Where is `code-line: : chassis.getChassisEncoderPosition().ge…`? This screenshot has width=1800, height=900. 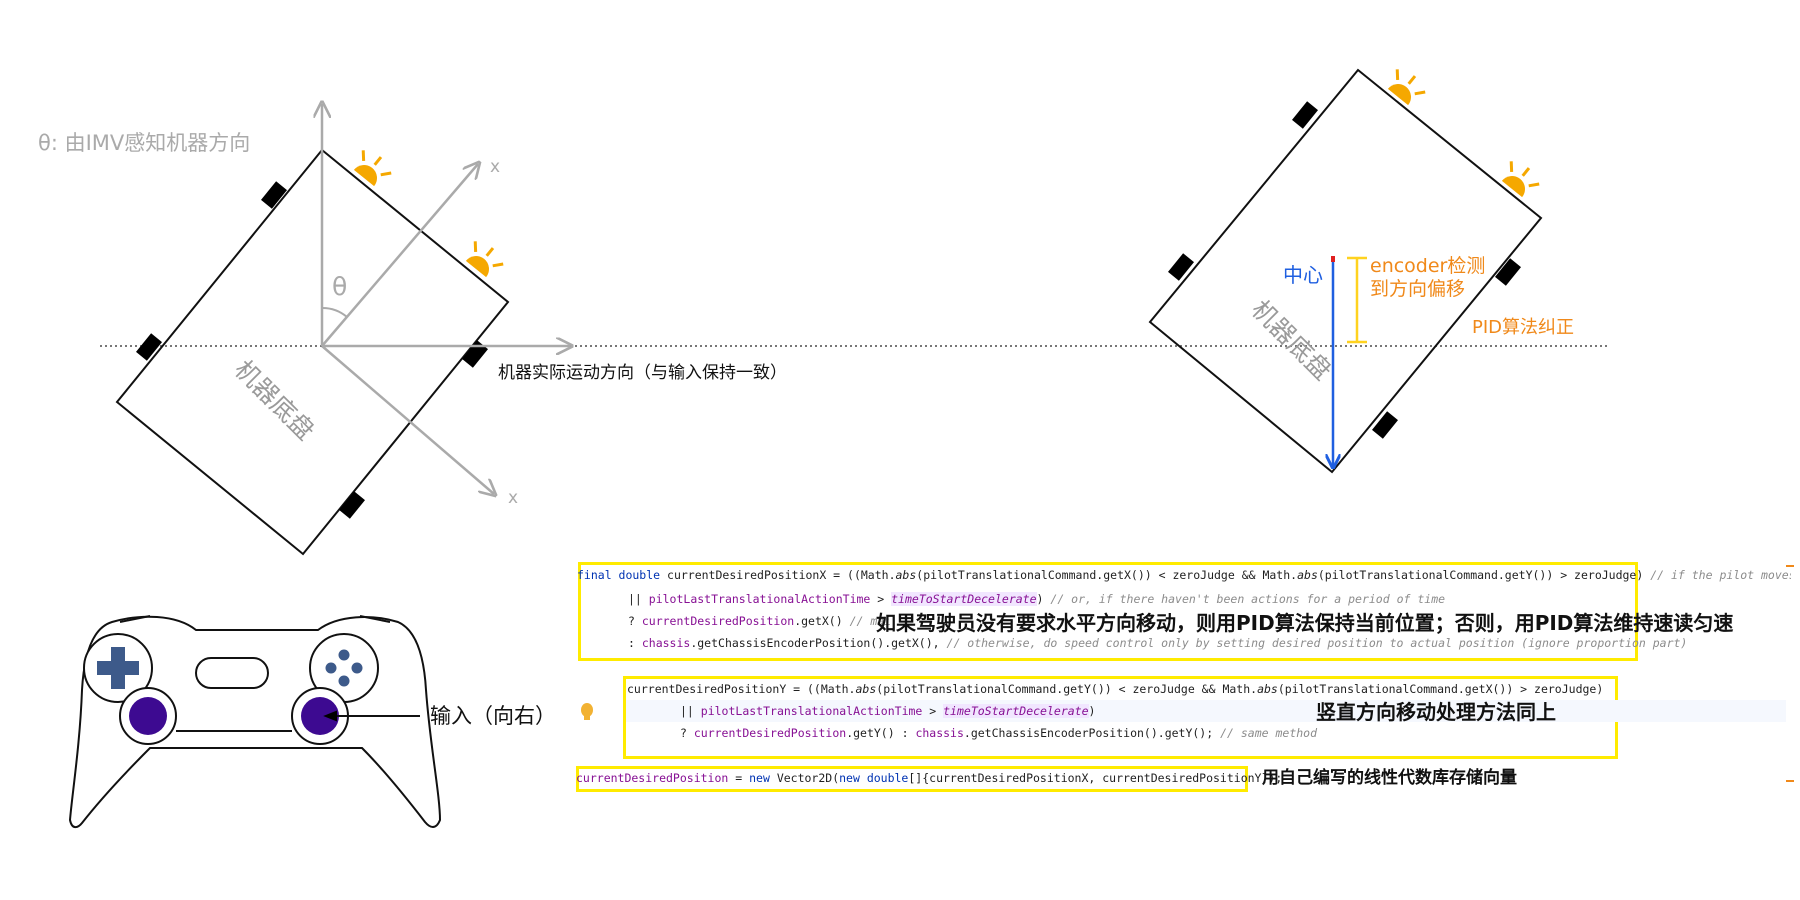
code-line: : chassis.getChassisEncoderPosition().ge… is located at coordinates (1158, 643).